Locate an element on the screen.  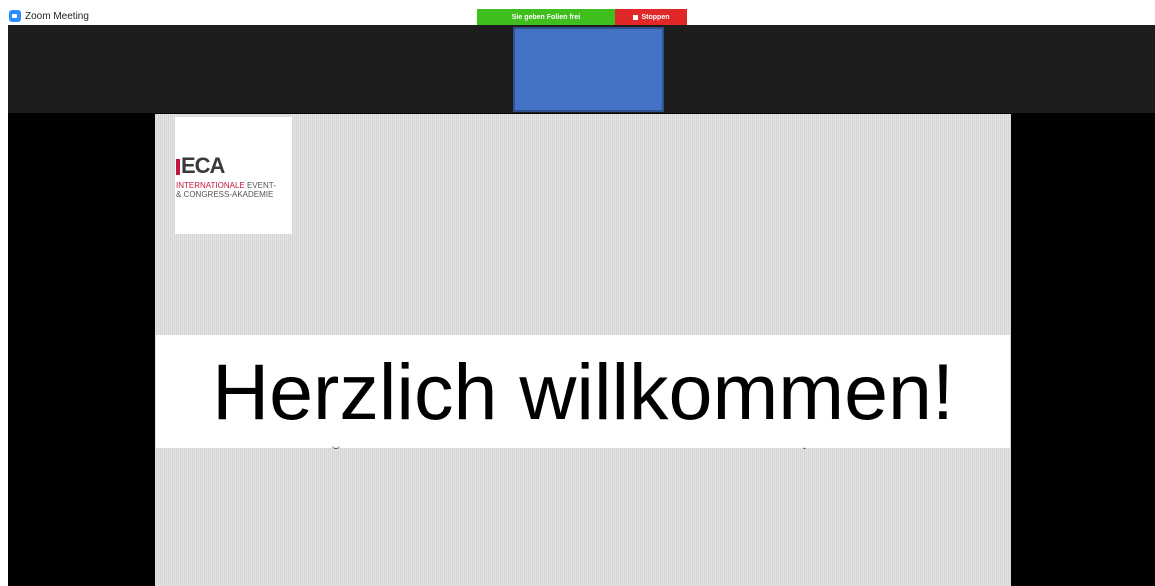
logo-tagline-rest: EVENT- is located at coordinates (260, 185).